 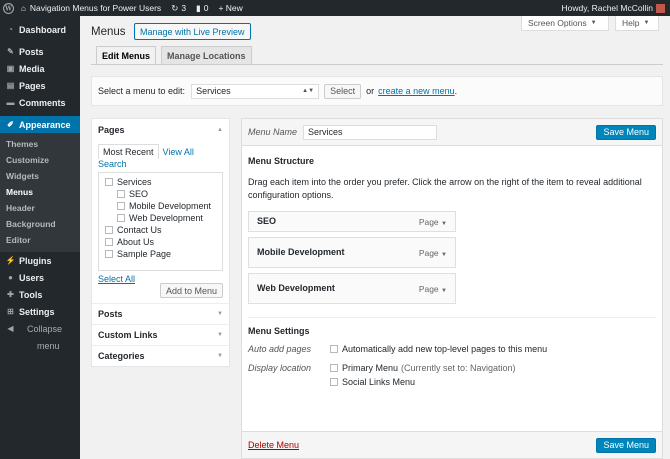 I want to click on menu-header: Menu Name Services Save Menu, so click(x=452, y=132).